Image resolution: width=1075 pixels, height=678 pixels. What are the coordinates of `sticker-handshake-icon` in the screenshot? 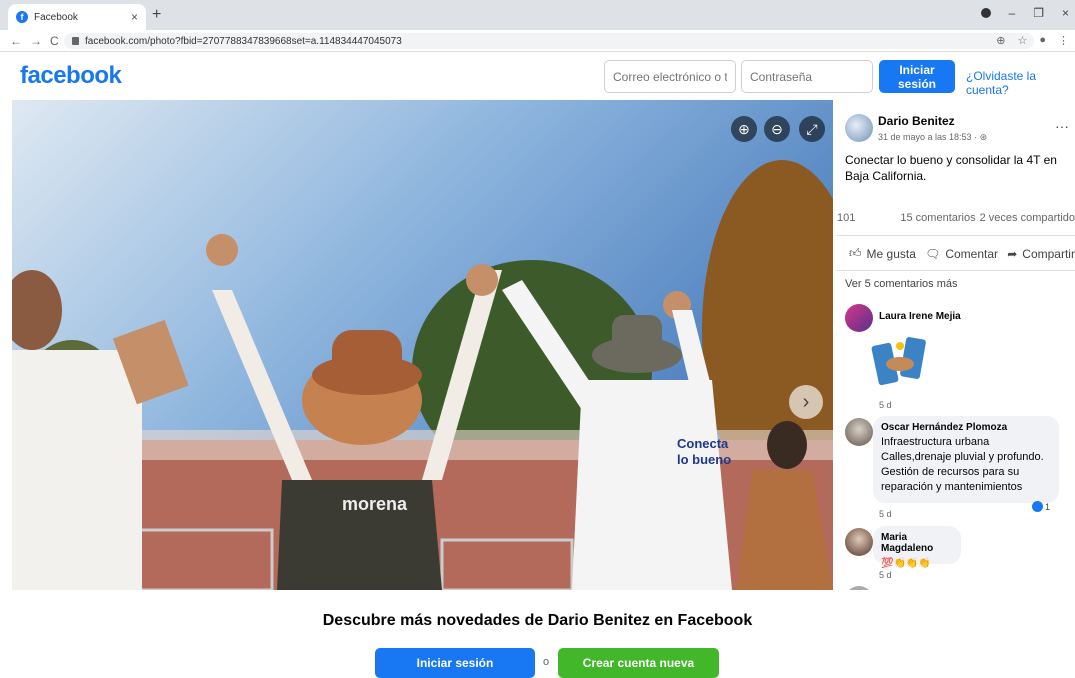 It's located at (898, 361).